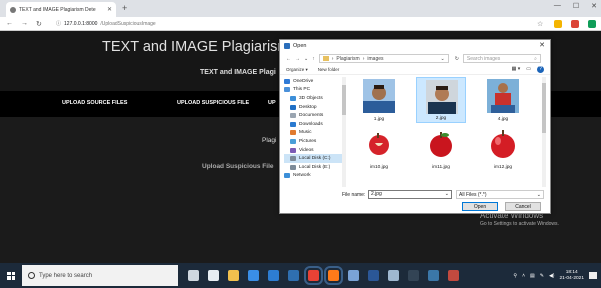 This screenshot has height=288, width=601. What do you see at coordinates (413, 275) in the screenshot?
I see `terminal-icon` at bounding box center [413, 275].